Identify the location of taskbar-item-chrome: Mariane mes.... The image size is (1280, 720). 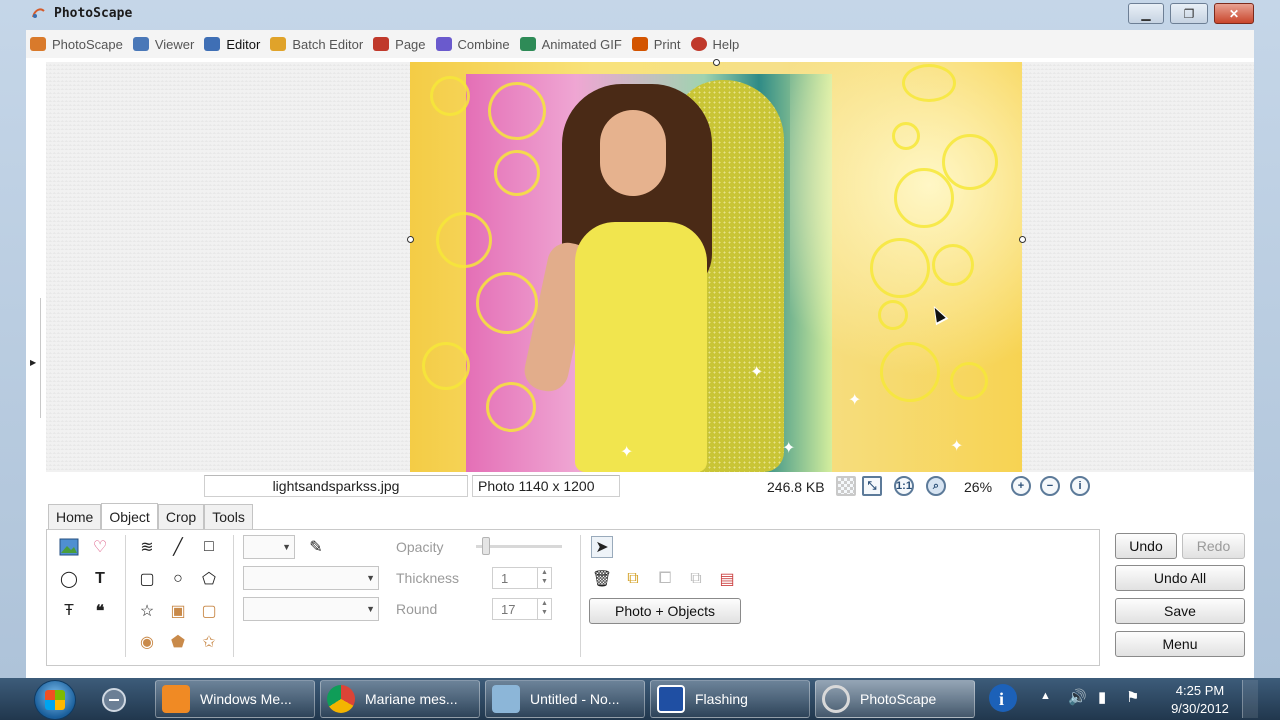
(400, 699).